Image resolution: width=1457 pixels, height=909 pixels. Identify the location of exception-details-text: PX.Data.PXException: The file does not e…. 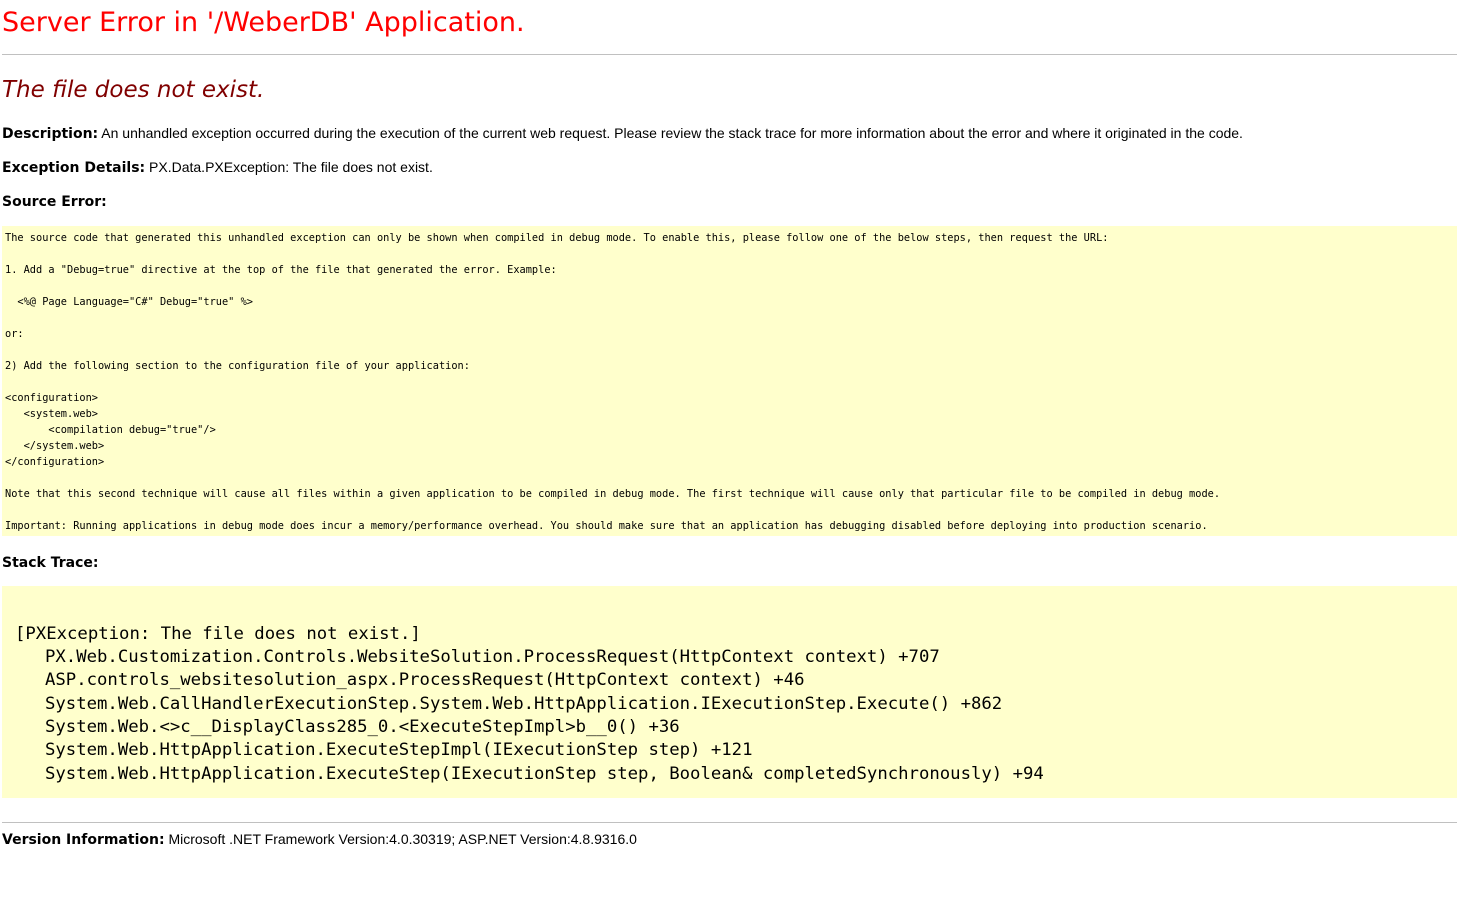
(289, 167).